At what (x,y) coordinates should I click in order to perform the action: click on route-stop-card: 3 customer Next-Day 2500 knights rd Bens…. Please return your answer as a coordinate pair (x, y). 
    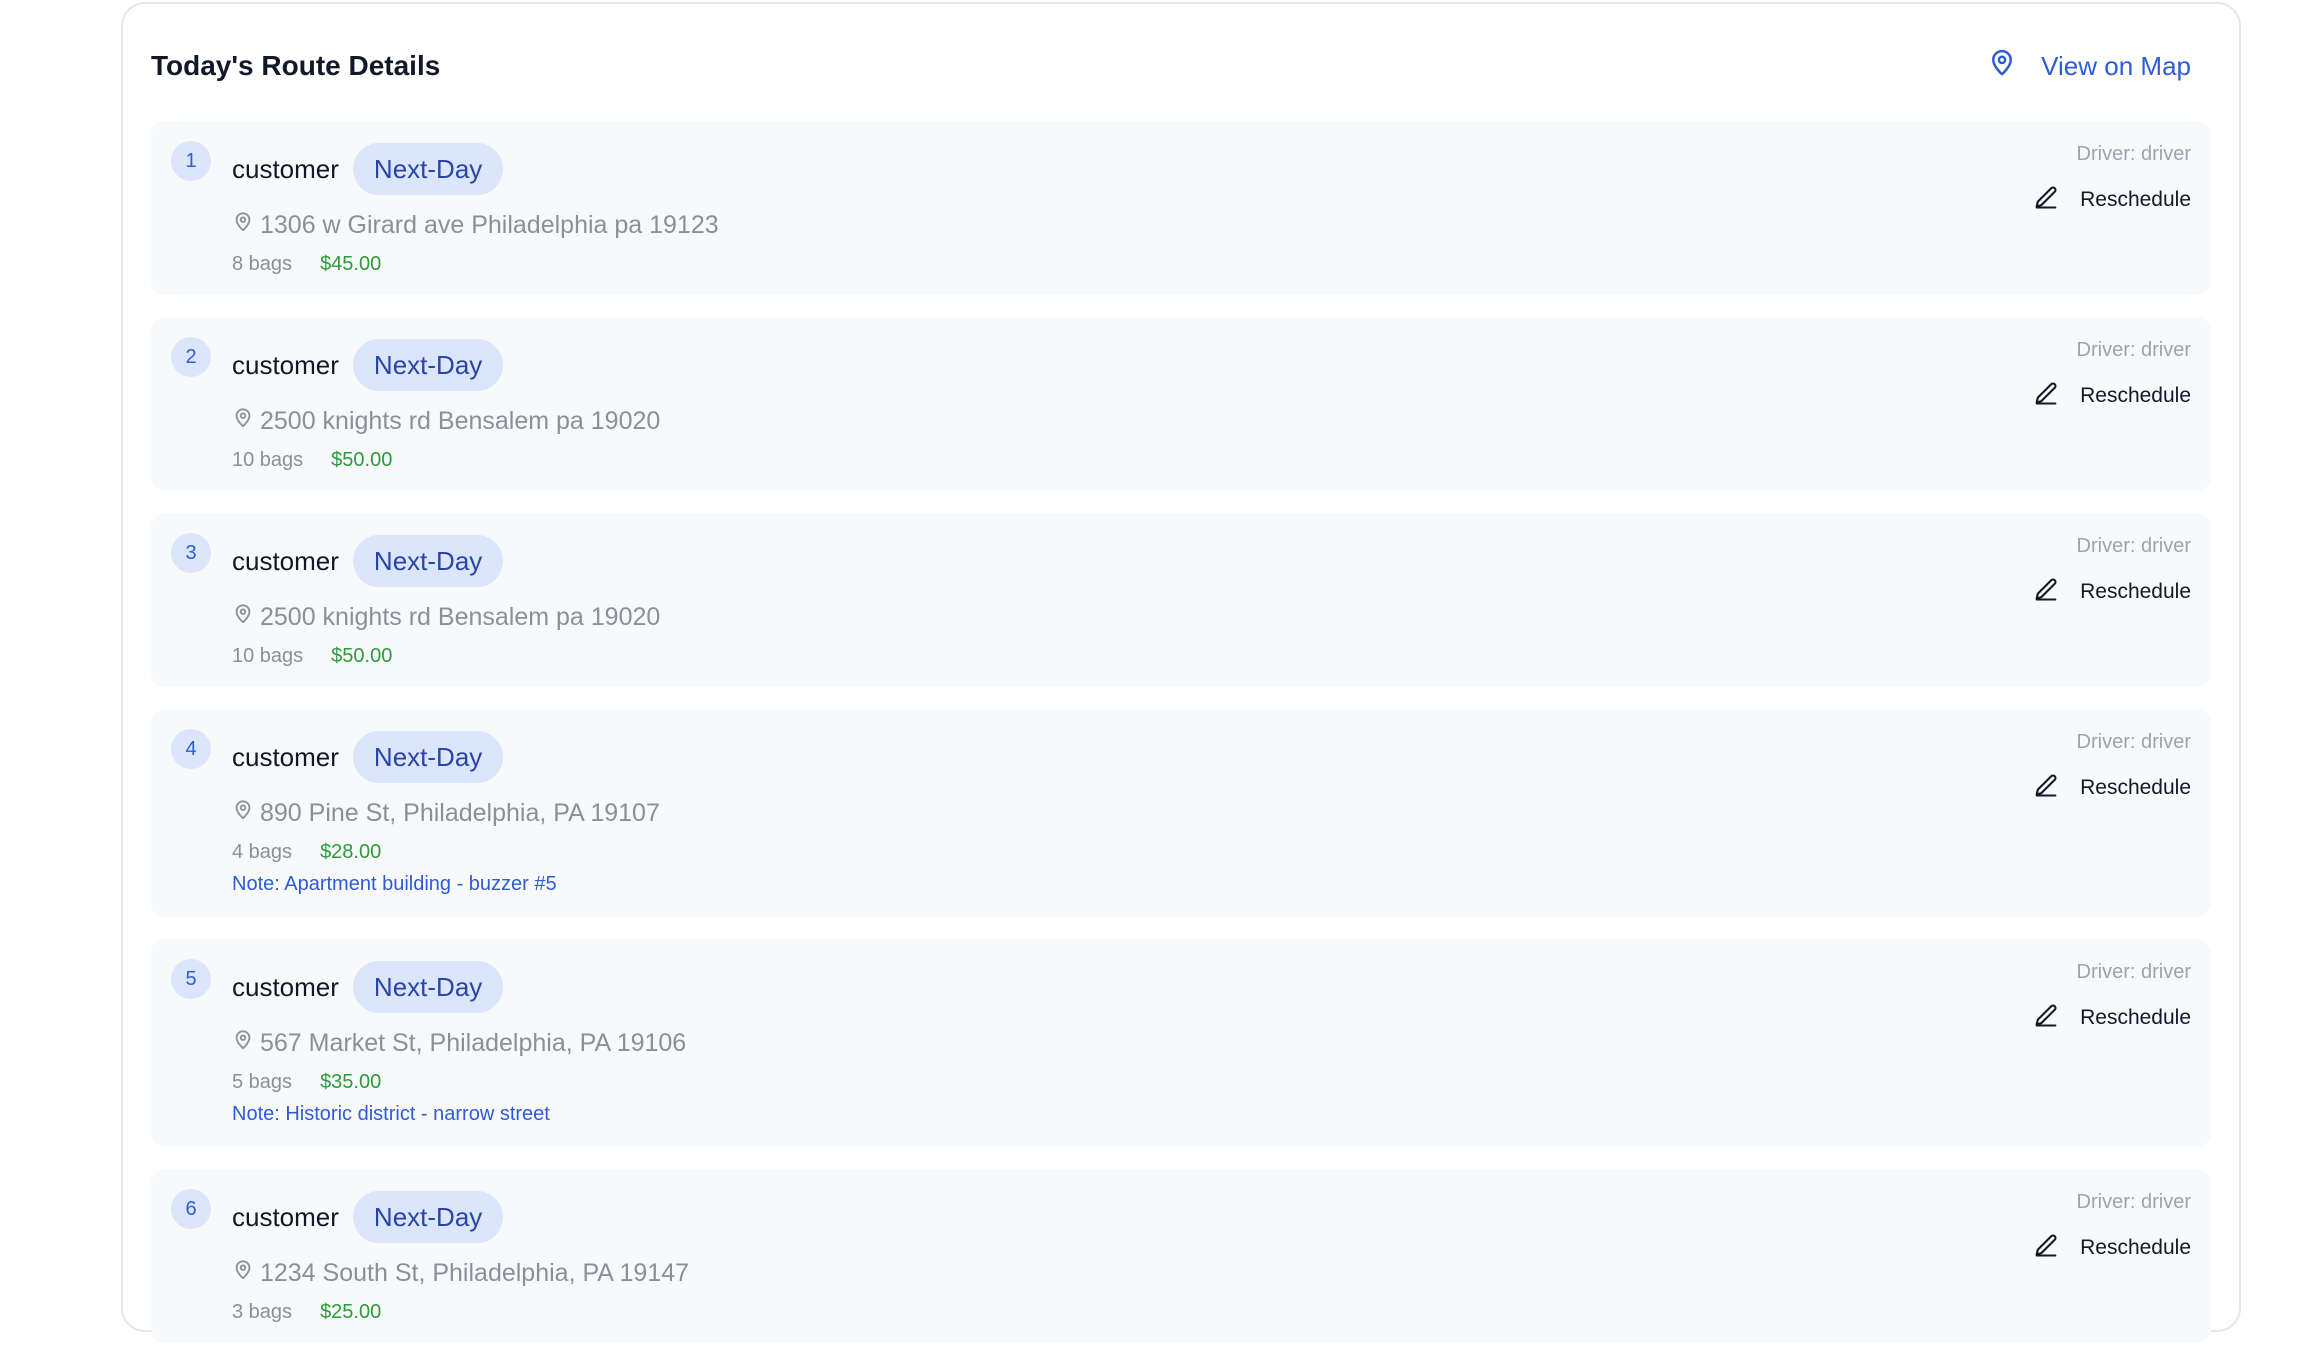
    Looking at the image, I should click on (1181, 600).